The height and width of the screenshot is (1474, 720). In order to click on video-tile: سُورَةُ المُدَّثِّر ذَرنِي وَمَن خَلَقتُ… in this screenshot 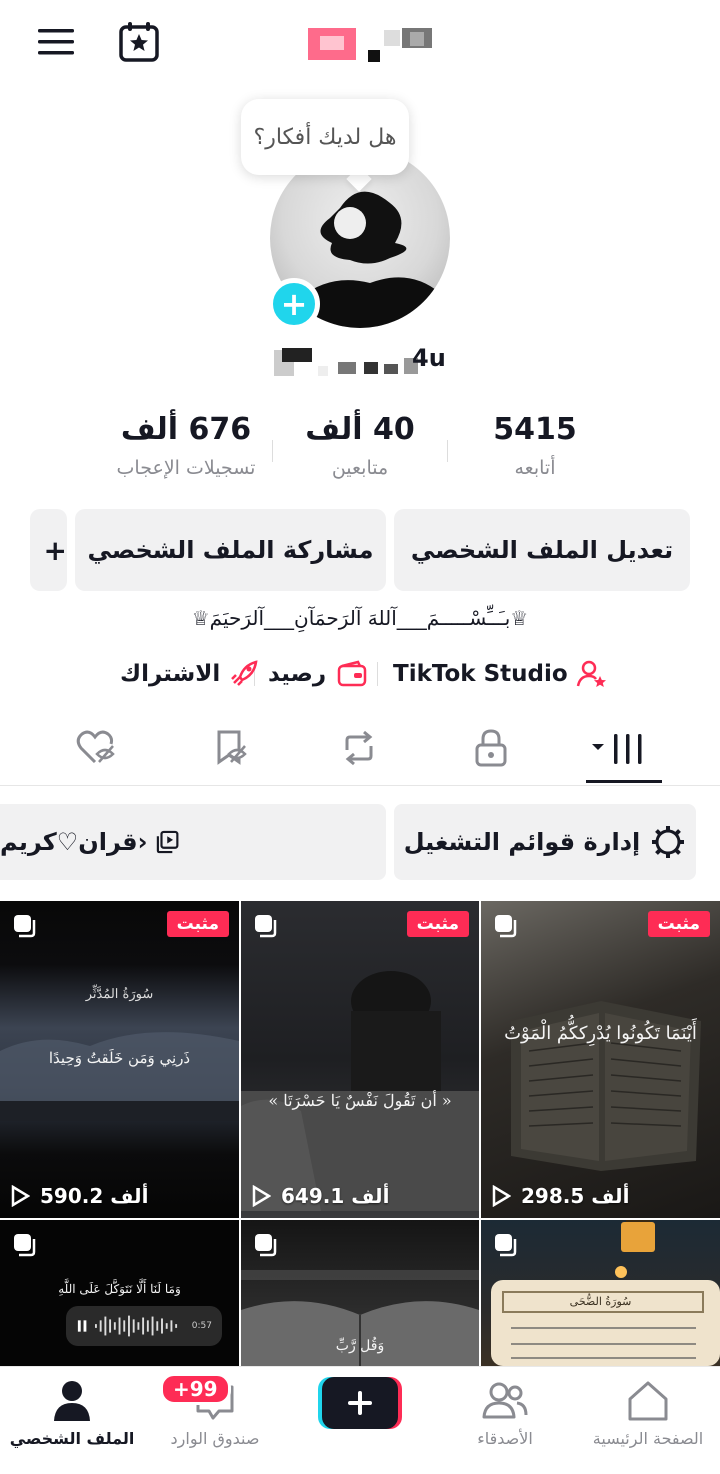, I will do `click(119, 1059)`.